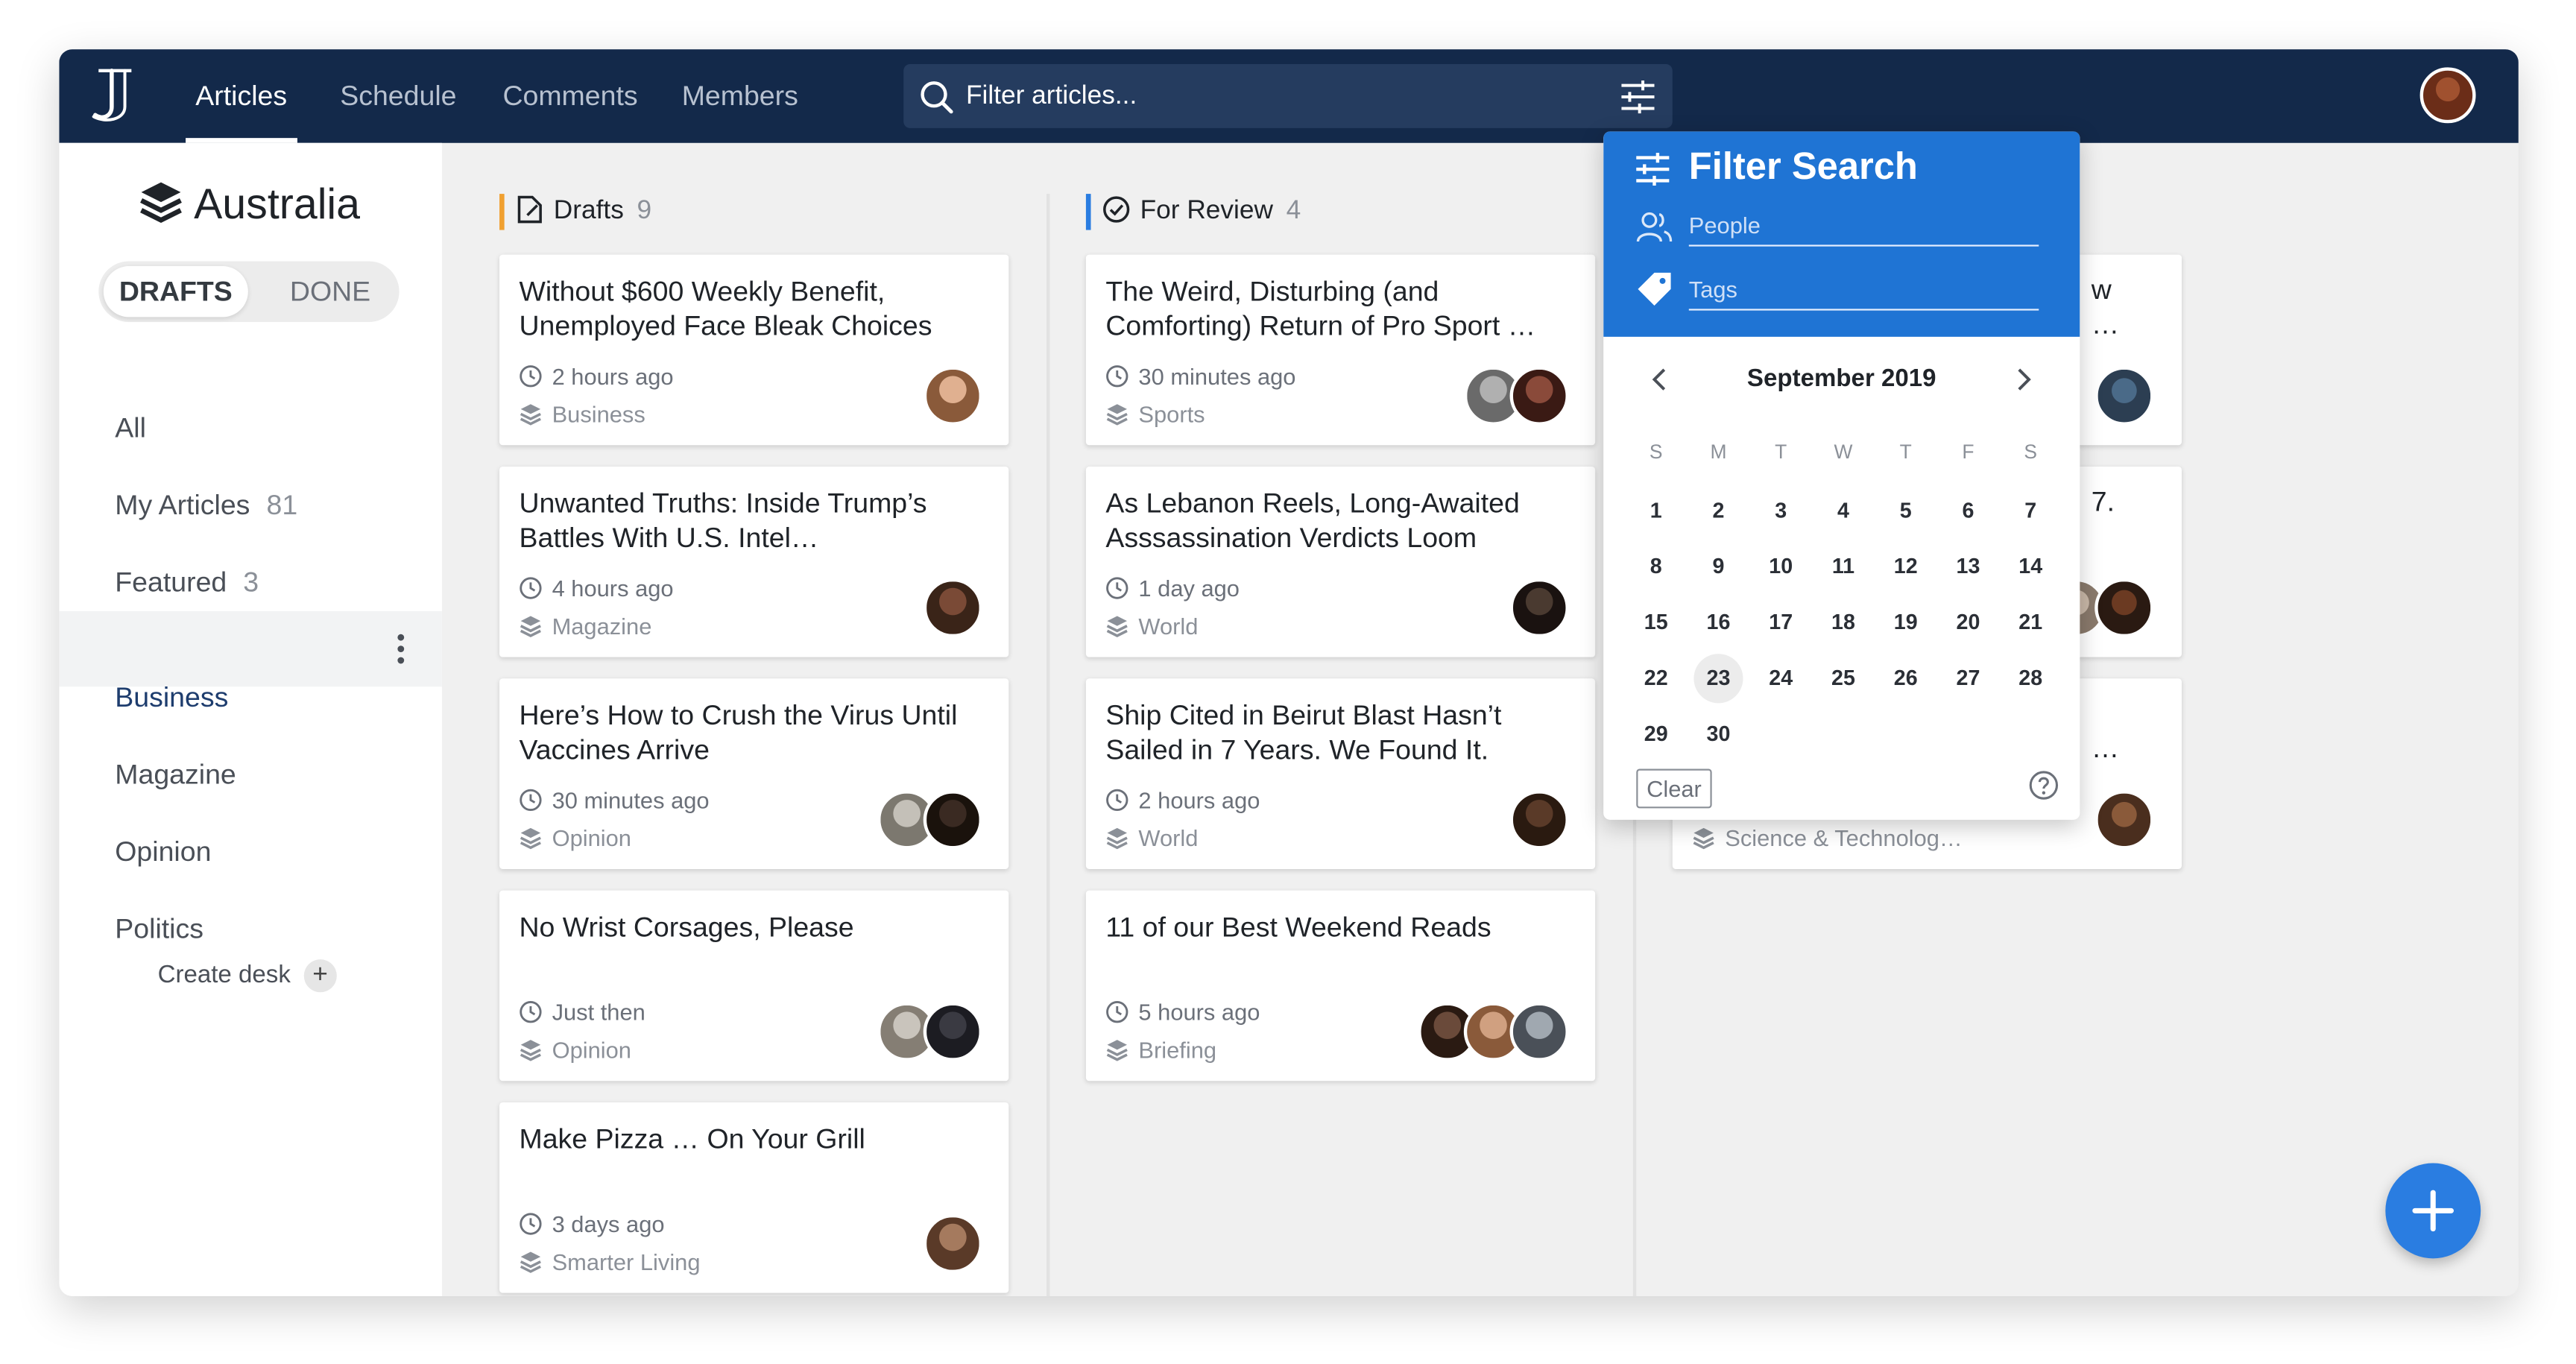  What do you see at coordinates (1844, 452) in the screenshot?
I see `weekday-label: W` at bounding box center [1844, 452].